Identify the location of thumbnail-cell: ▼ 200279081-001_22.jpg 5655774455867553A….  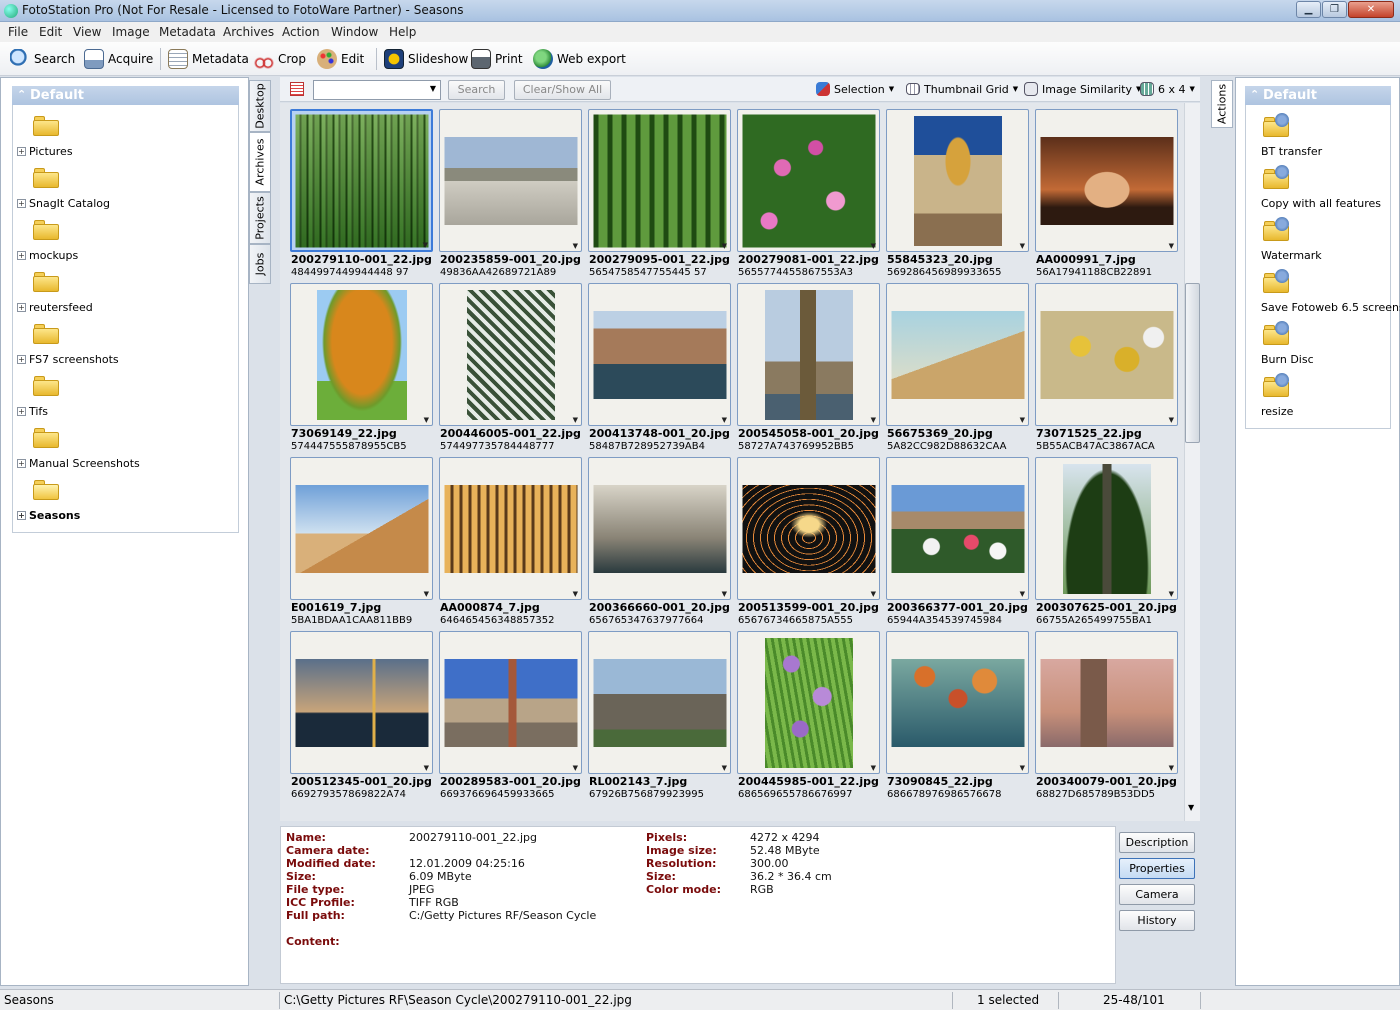
(810, 196).